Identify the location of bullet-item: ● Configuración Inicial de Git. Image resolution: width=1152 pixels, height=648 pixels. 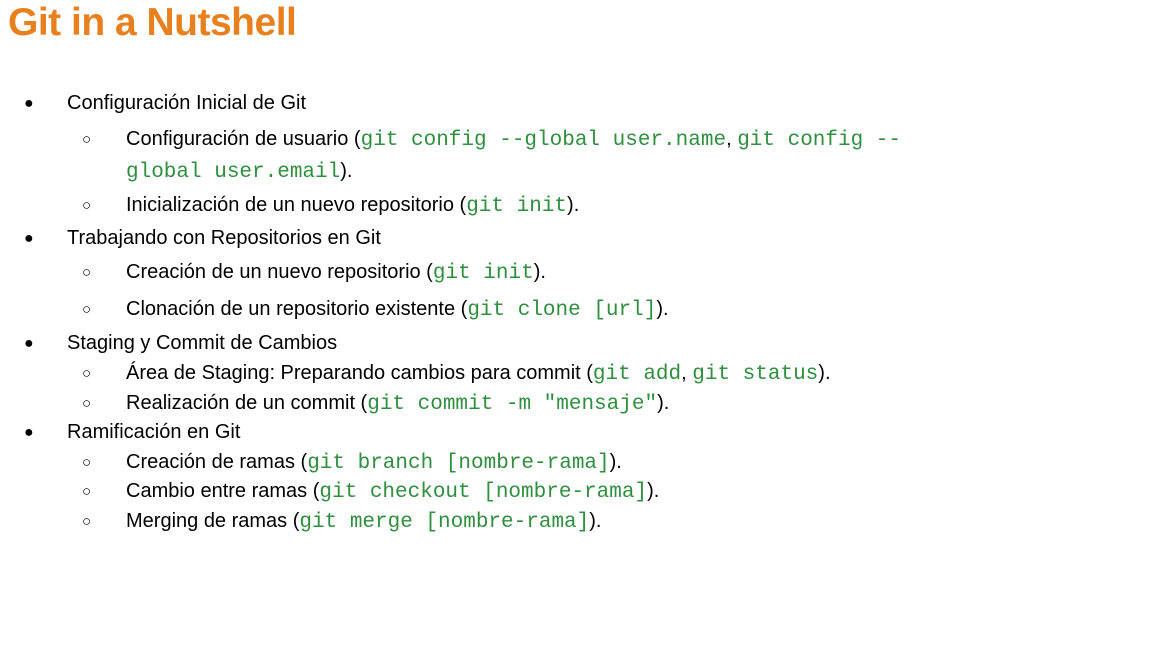
(165, 103).